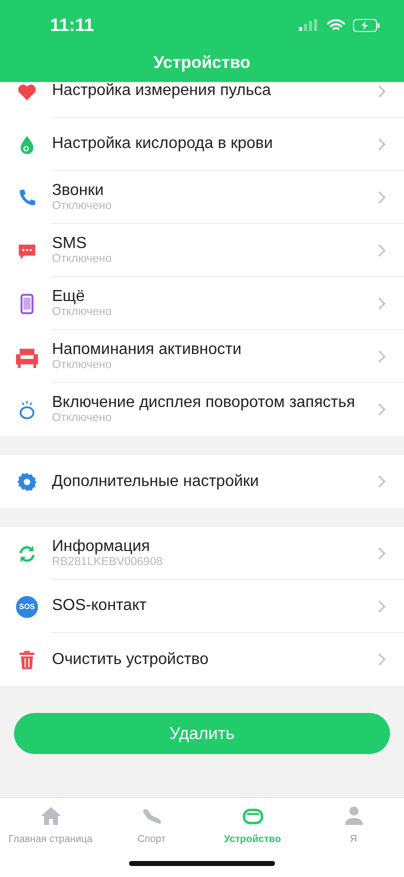 This screenshot has height=877, width=404. What do you see at coordinates (27, 481) in the screenshot?
I see `gear-icon` at bounding box center [27, 481].